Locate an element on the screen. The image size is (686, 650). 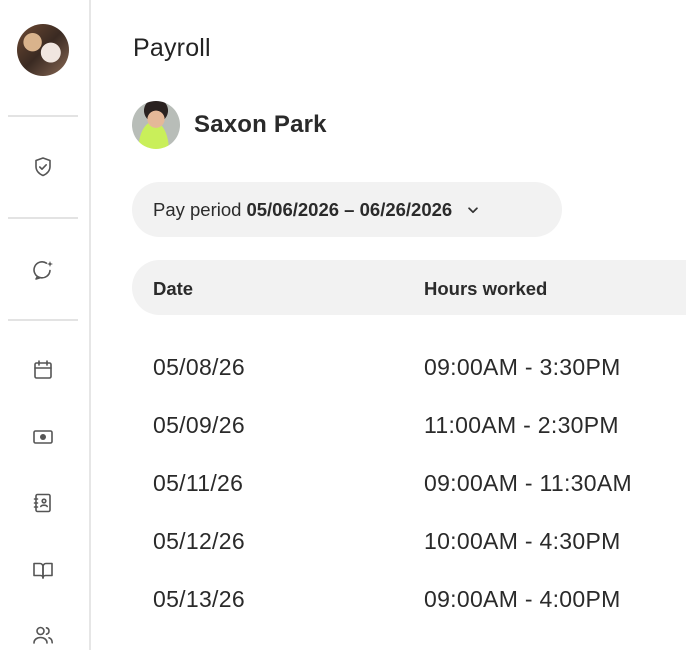
column-header-date: Date is located at coordinates (173, 289).